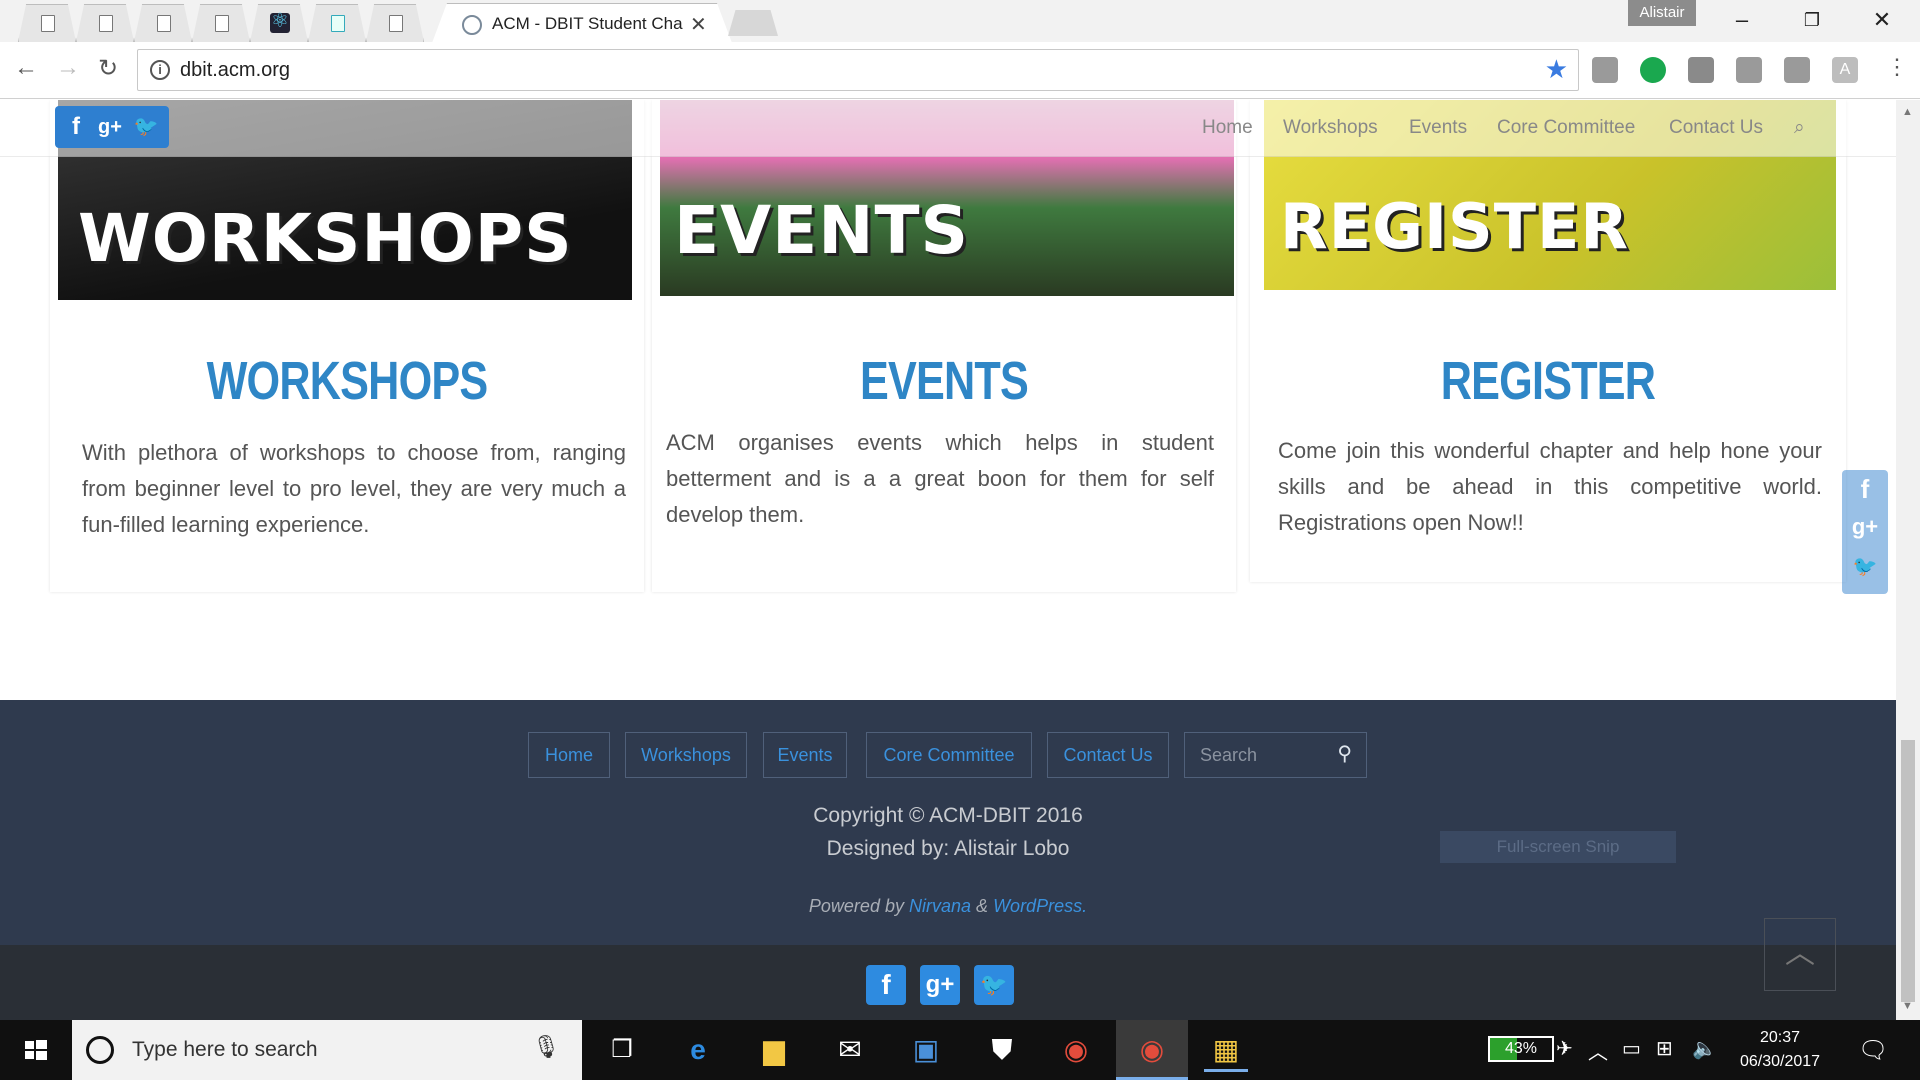  What do you see at coordinates (108, 68) in the screenshot?
I see `reload-icon: ↻` at bounding box center [108, 68].